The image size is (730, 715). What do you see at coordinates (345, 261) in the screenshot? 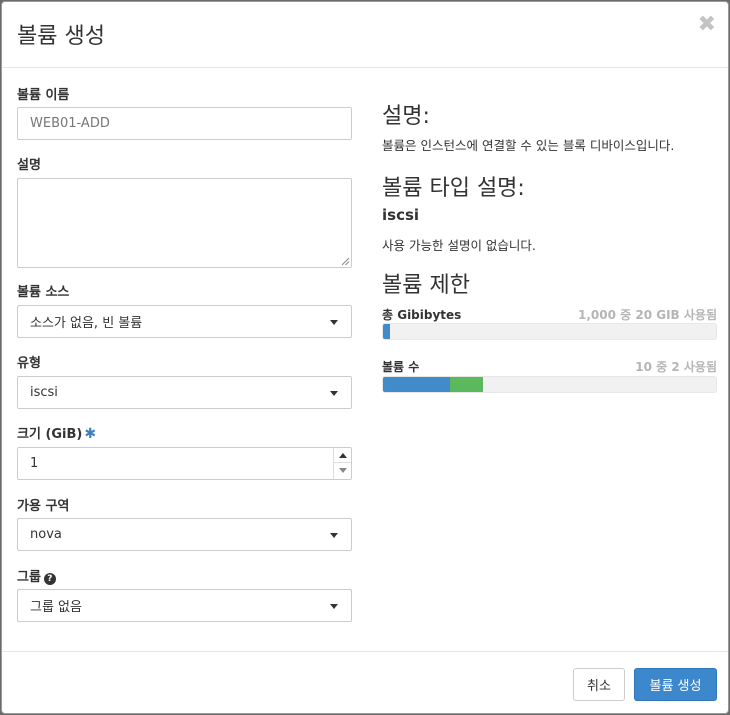
I see `resize-grip-icon` at bounding box center [345, 261].